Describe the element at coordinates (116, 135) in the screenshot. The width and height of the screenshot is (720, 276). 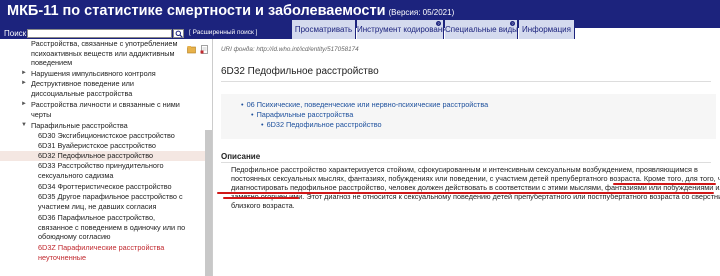
I see `tree-leaf-label: Эксгибиционистское расстройство` at that location.